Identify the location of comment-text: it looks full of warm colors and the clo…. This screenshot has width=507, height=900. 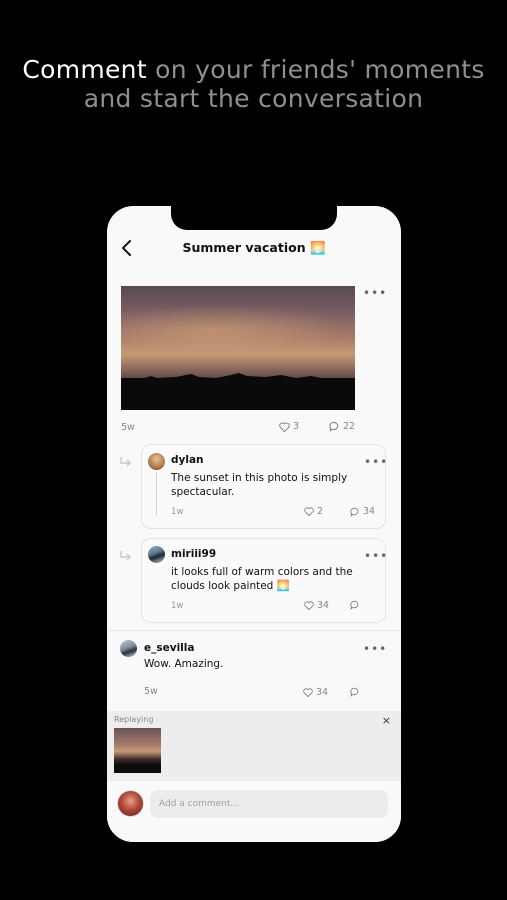
(262, 579).